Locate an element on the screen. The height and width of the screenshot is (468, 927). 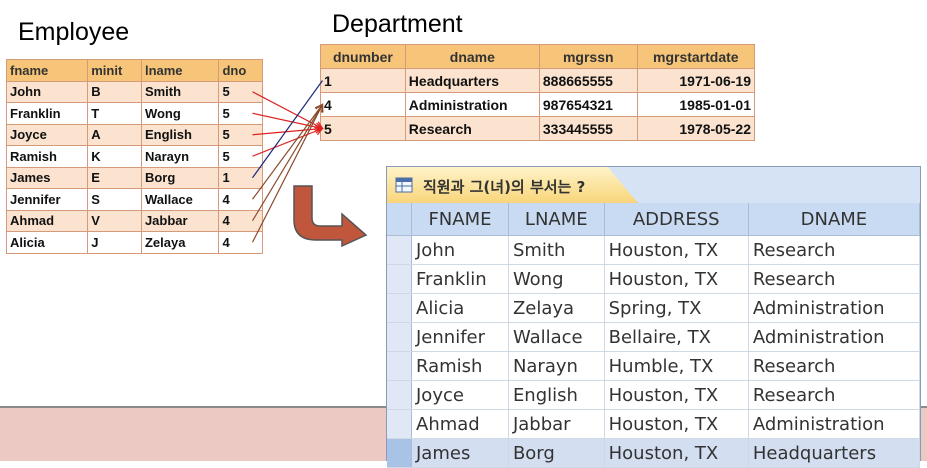
query-tab: 직원과 그(녀)의 부서는 ? is located at coordinates (512, 185).